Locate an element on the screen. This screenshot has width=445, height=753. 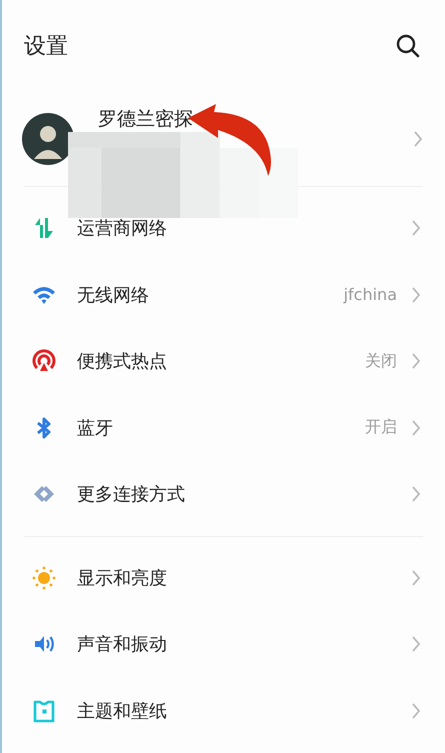
hotspot-icon is located at coordinates (44, 361).